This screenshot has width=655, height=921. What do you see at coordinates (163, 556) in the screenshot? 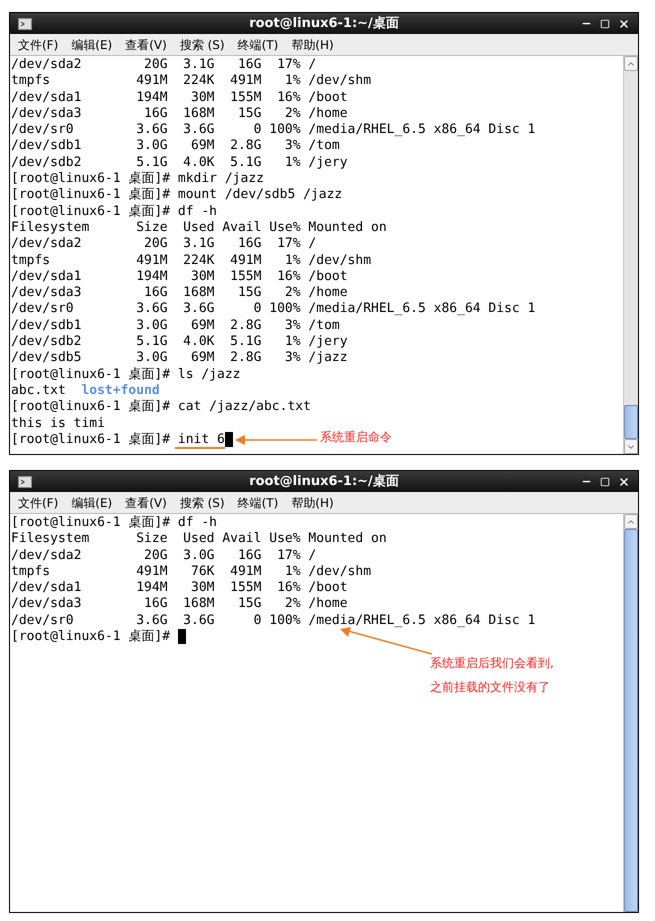
I see `terminal-line: /dev/sda2 20G 3.0G 16G 17% /` at bounding box center [163, 556].